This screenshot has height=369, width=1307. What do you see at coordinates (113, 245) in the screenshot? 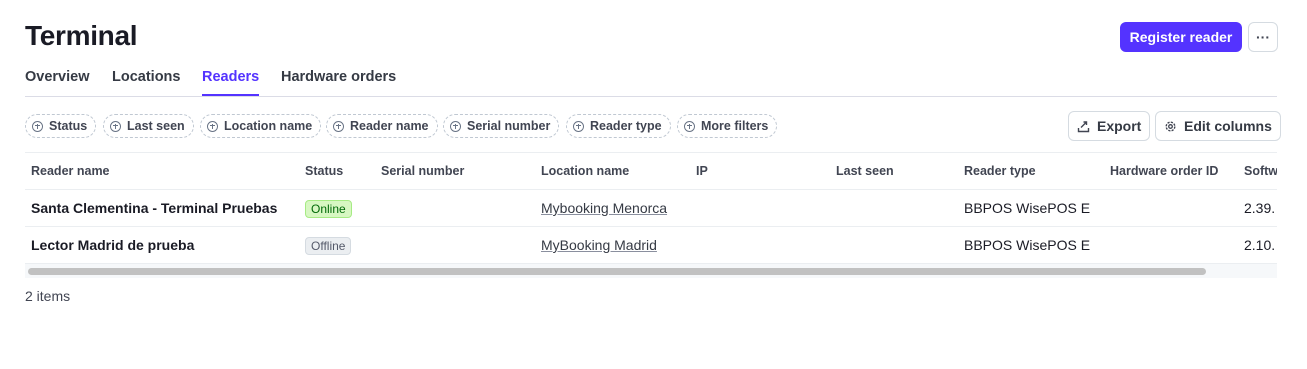
I see `reader-name-cell: Lector Madrid de prueba` at bounding box center [113, 245].